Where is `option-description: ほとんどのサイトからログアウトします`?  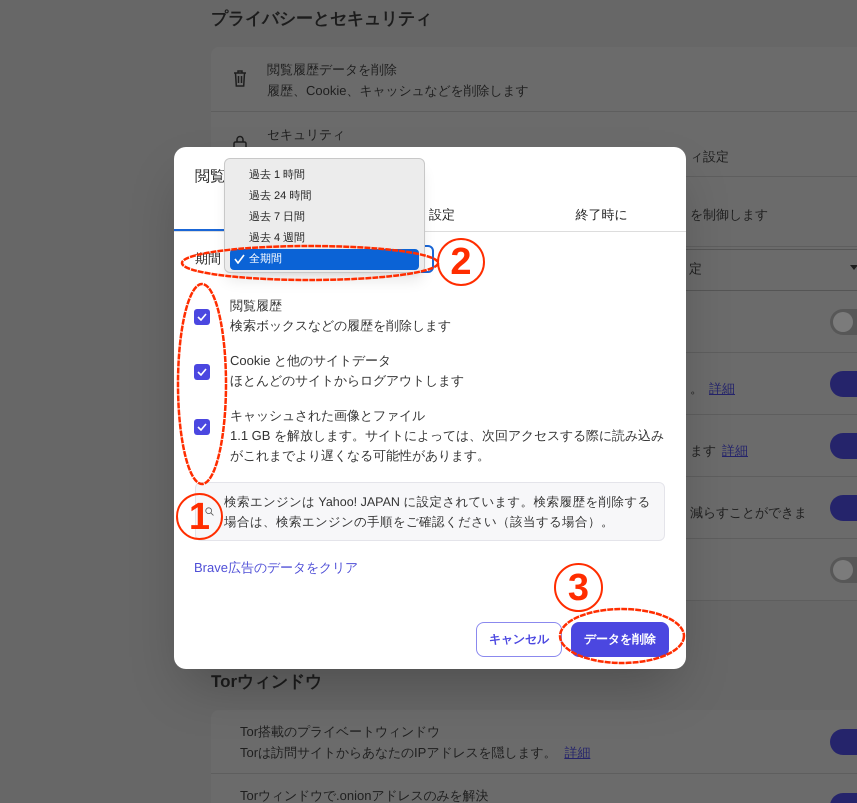
option-description: ほとんどのサイトからログアウトします is located at coordinates (347, 381).